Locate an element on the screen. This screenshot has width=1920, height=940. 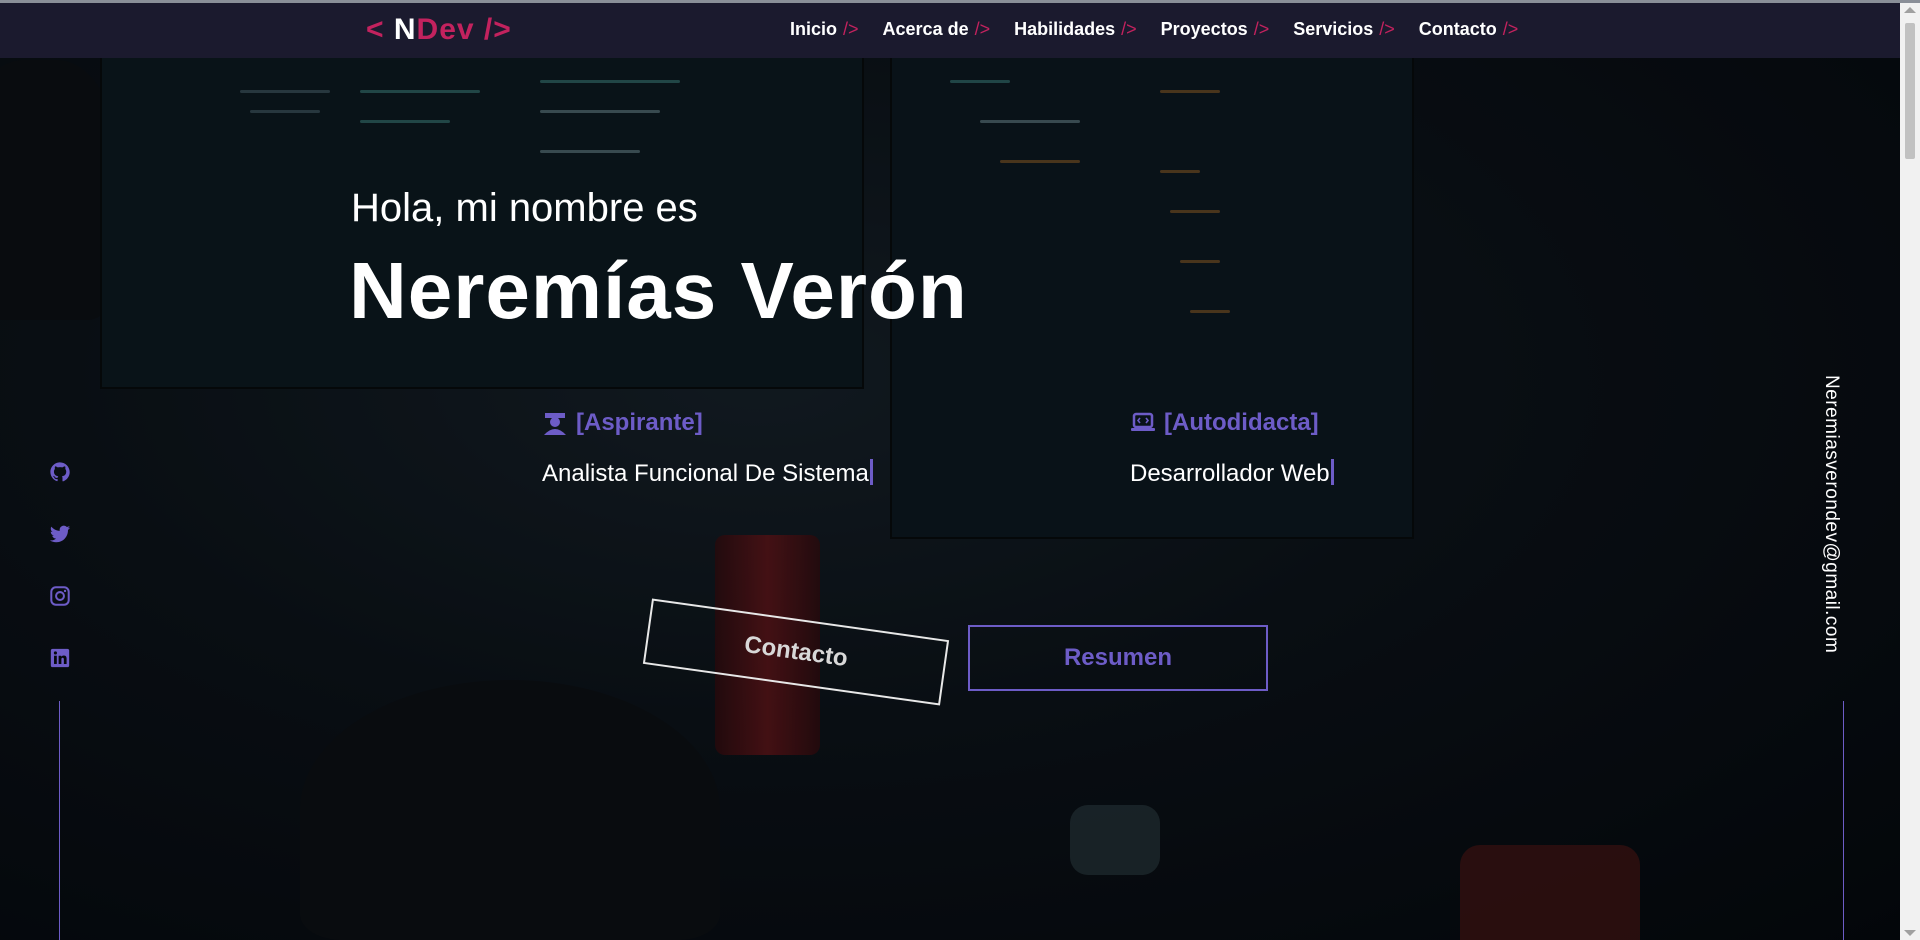
nav-item-contacto: Contacto/> is located at coordinates (1469, 29).